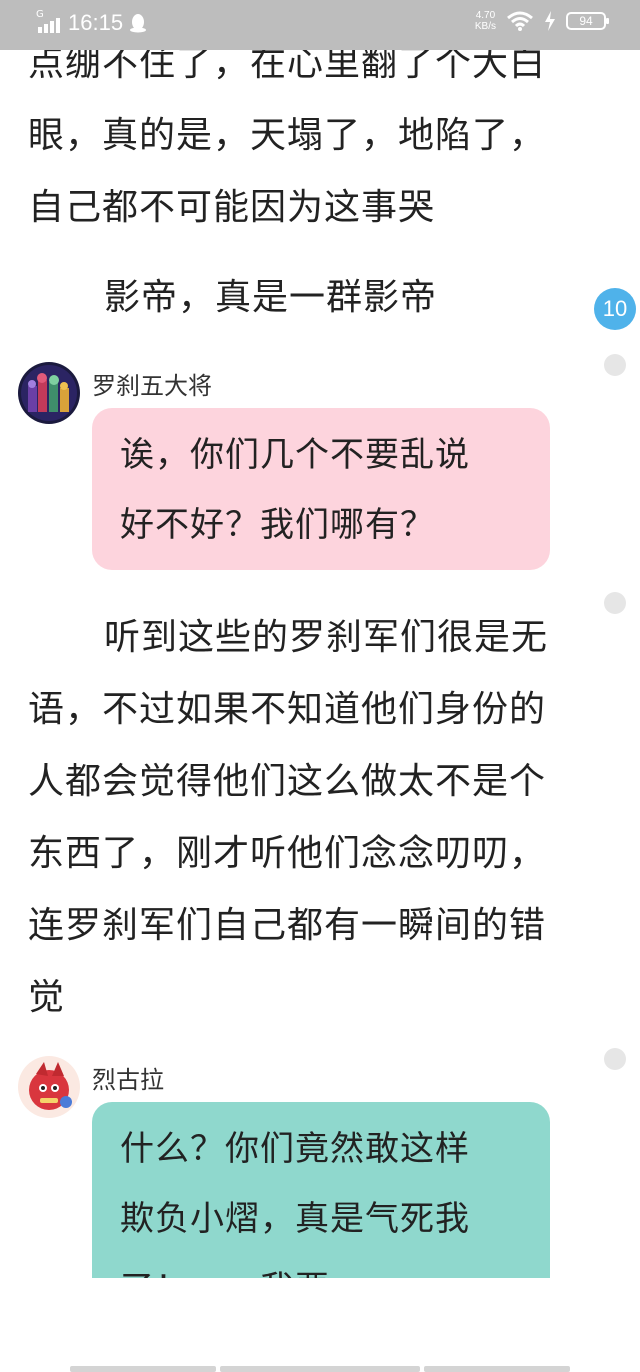  What do you see at coordinates (295, 1219) in the screenshot?
I see `dialog-line: 欺负小熠，真是气死我` at bounding box center [295, 1219].